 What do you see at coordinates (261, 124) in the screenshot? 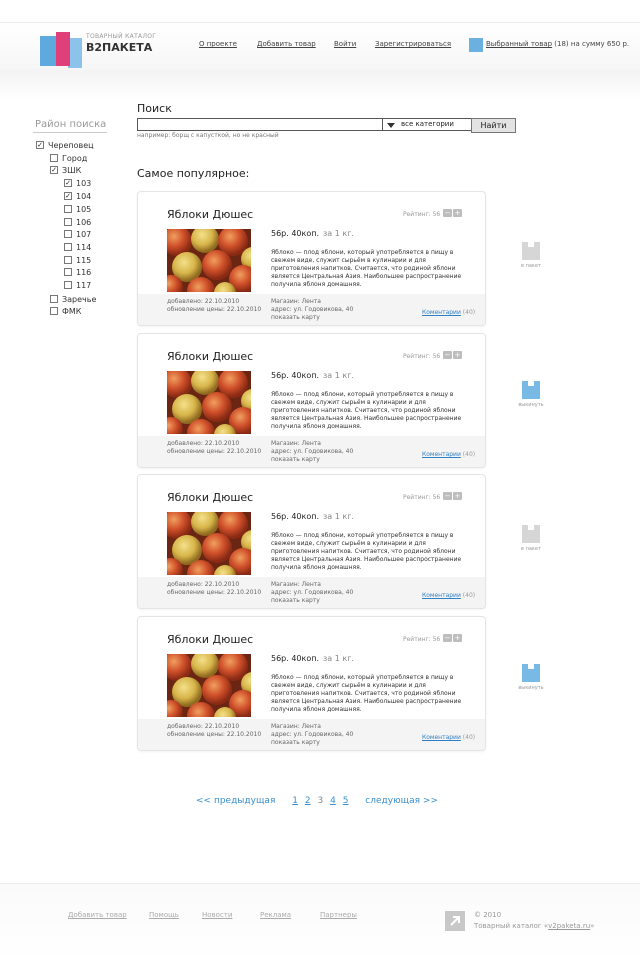
I see `search-input` at bounding box center [261, 124].